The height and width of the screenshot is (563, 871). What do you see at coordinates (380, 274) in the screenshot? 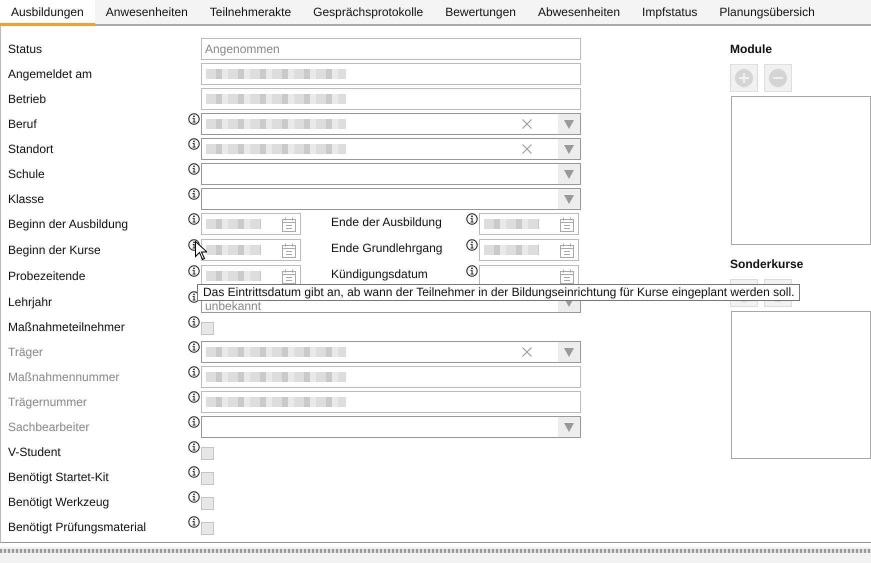
I see `field-label: Kündigungsdatum` at bounding box center [380, 274].